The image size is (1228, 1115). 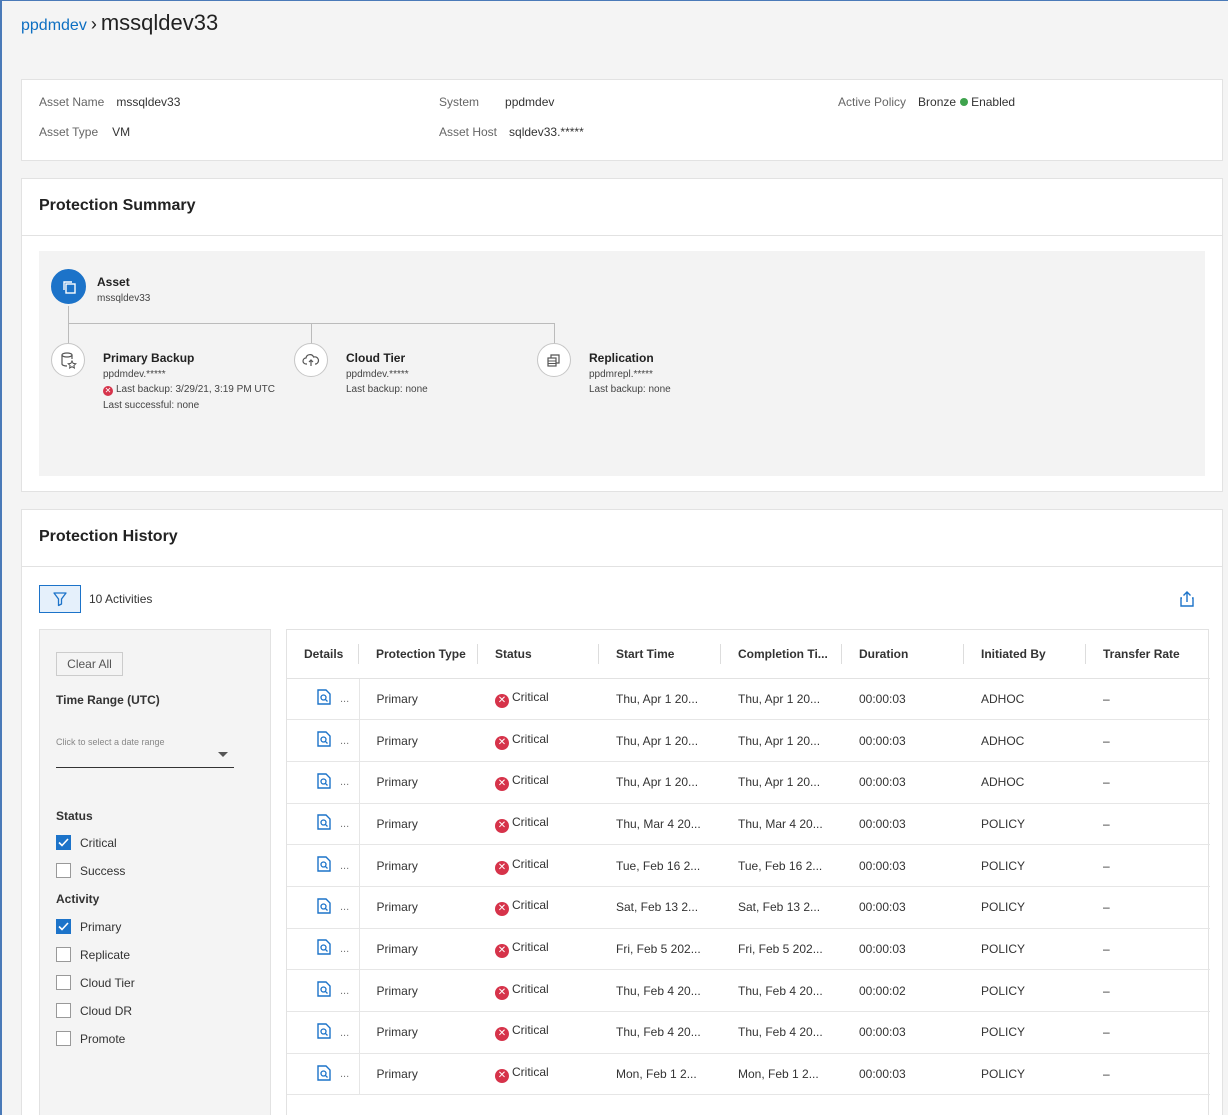 I want to click on cloud-tier-title: Cloud Tier, so click(x=376, y=358).